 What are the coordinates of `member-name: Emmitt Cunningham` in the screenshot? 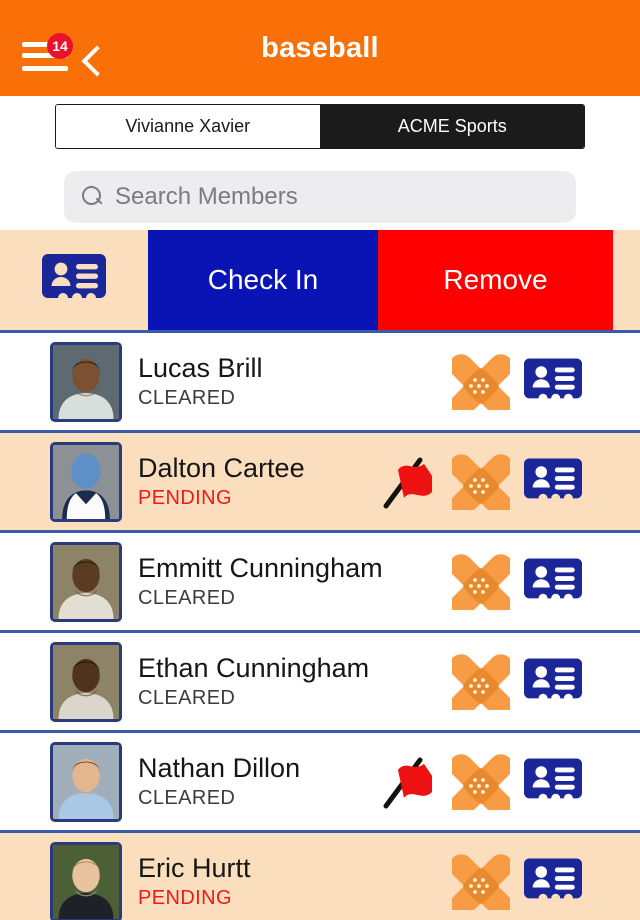 It's located at (260, 567).